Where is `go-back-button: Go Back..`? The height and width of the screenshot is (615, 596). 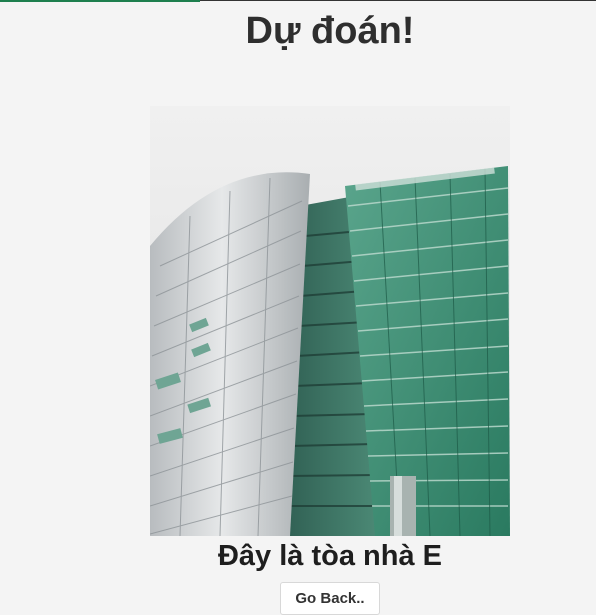
go-back-button: Go Back.. is located at coordinates (330, 598).